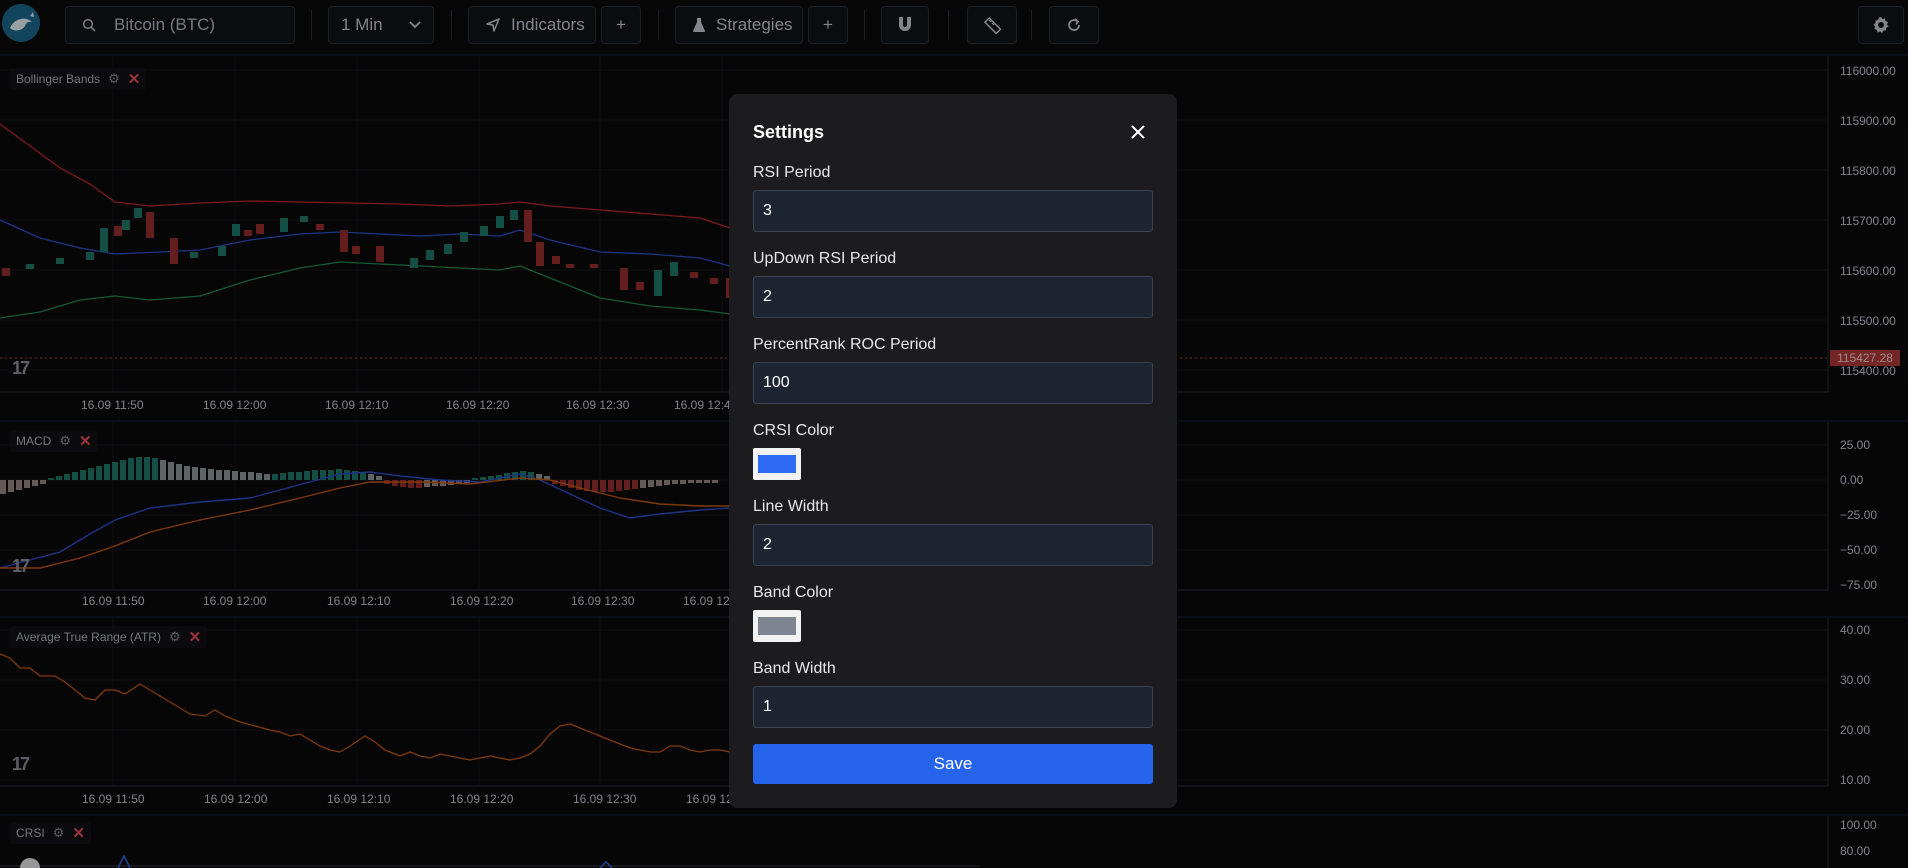 The height and width of the screenshot is (868, 1908). I want to click on crsi-color-picker, so click(777, 464).